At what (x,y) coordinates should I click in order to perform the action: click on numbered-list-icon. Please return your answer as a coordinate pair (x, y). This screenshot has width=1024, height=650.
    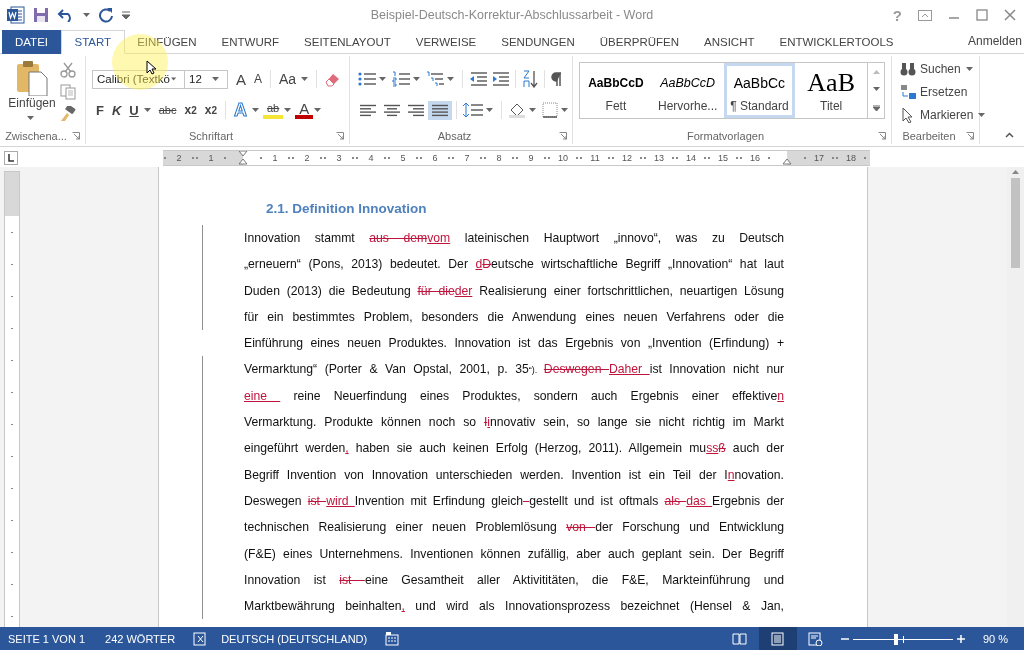
    Looking at the image, I should click on (401, 79).